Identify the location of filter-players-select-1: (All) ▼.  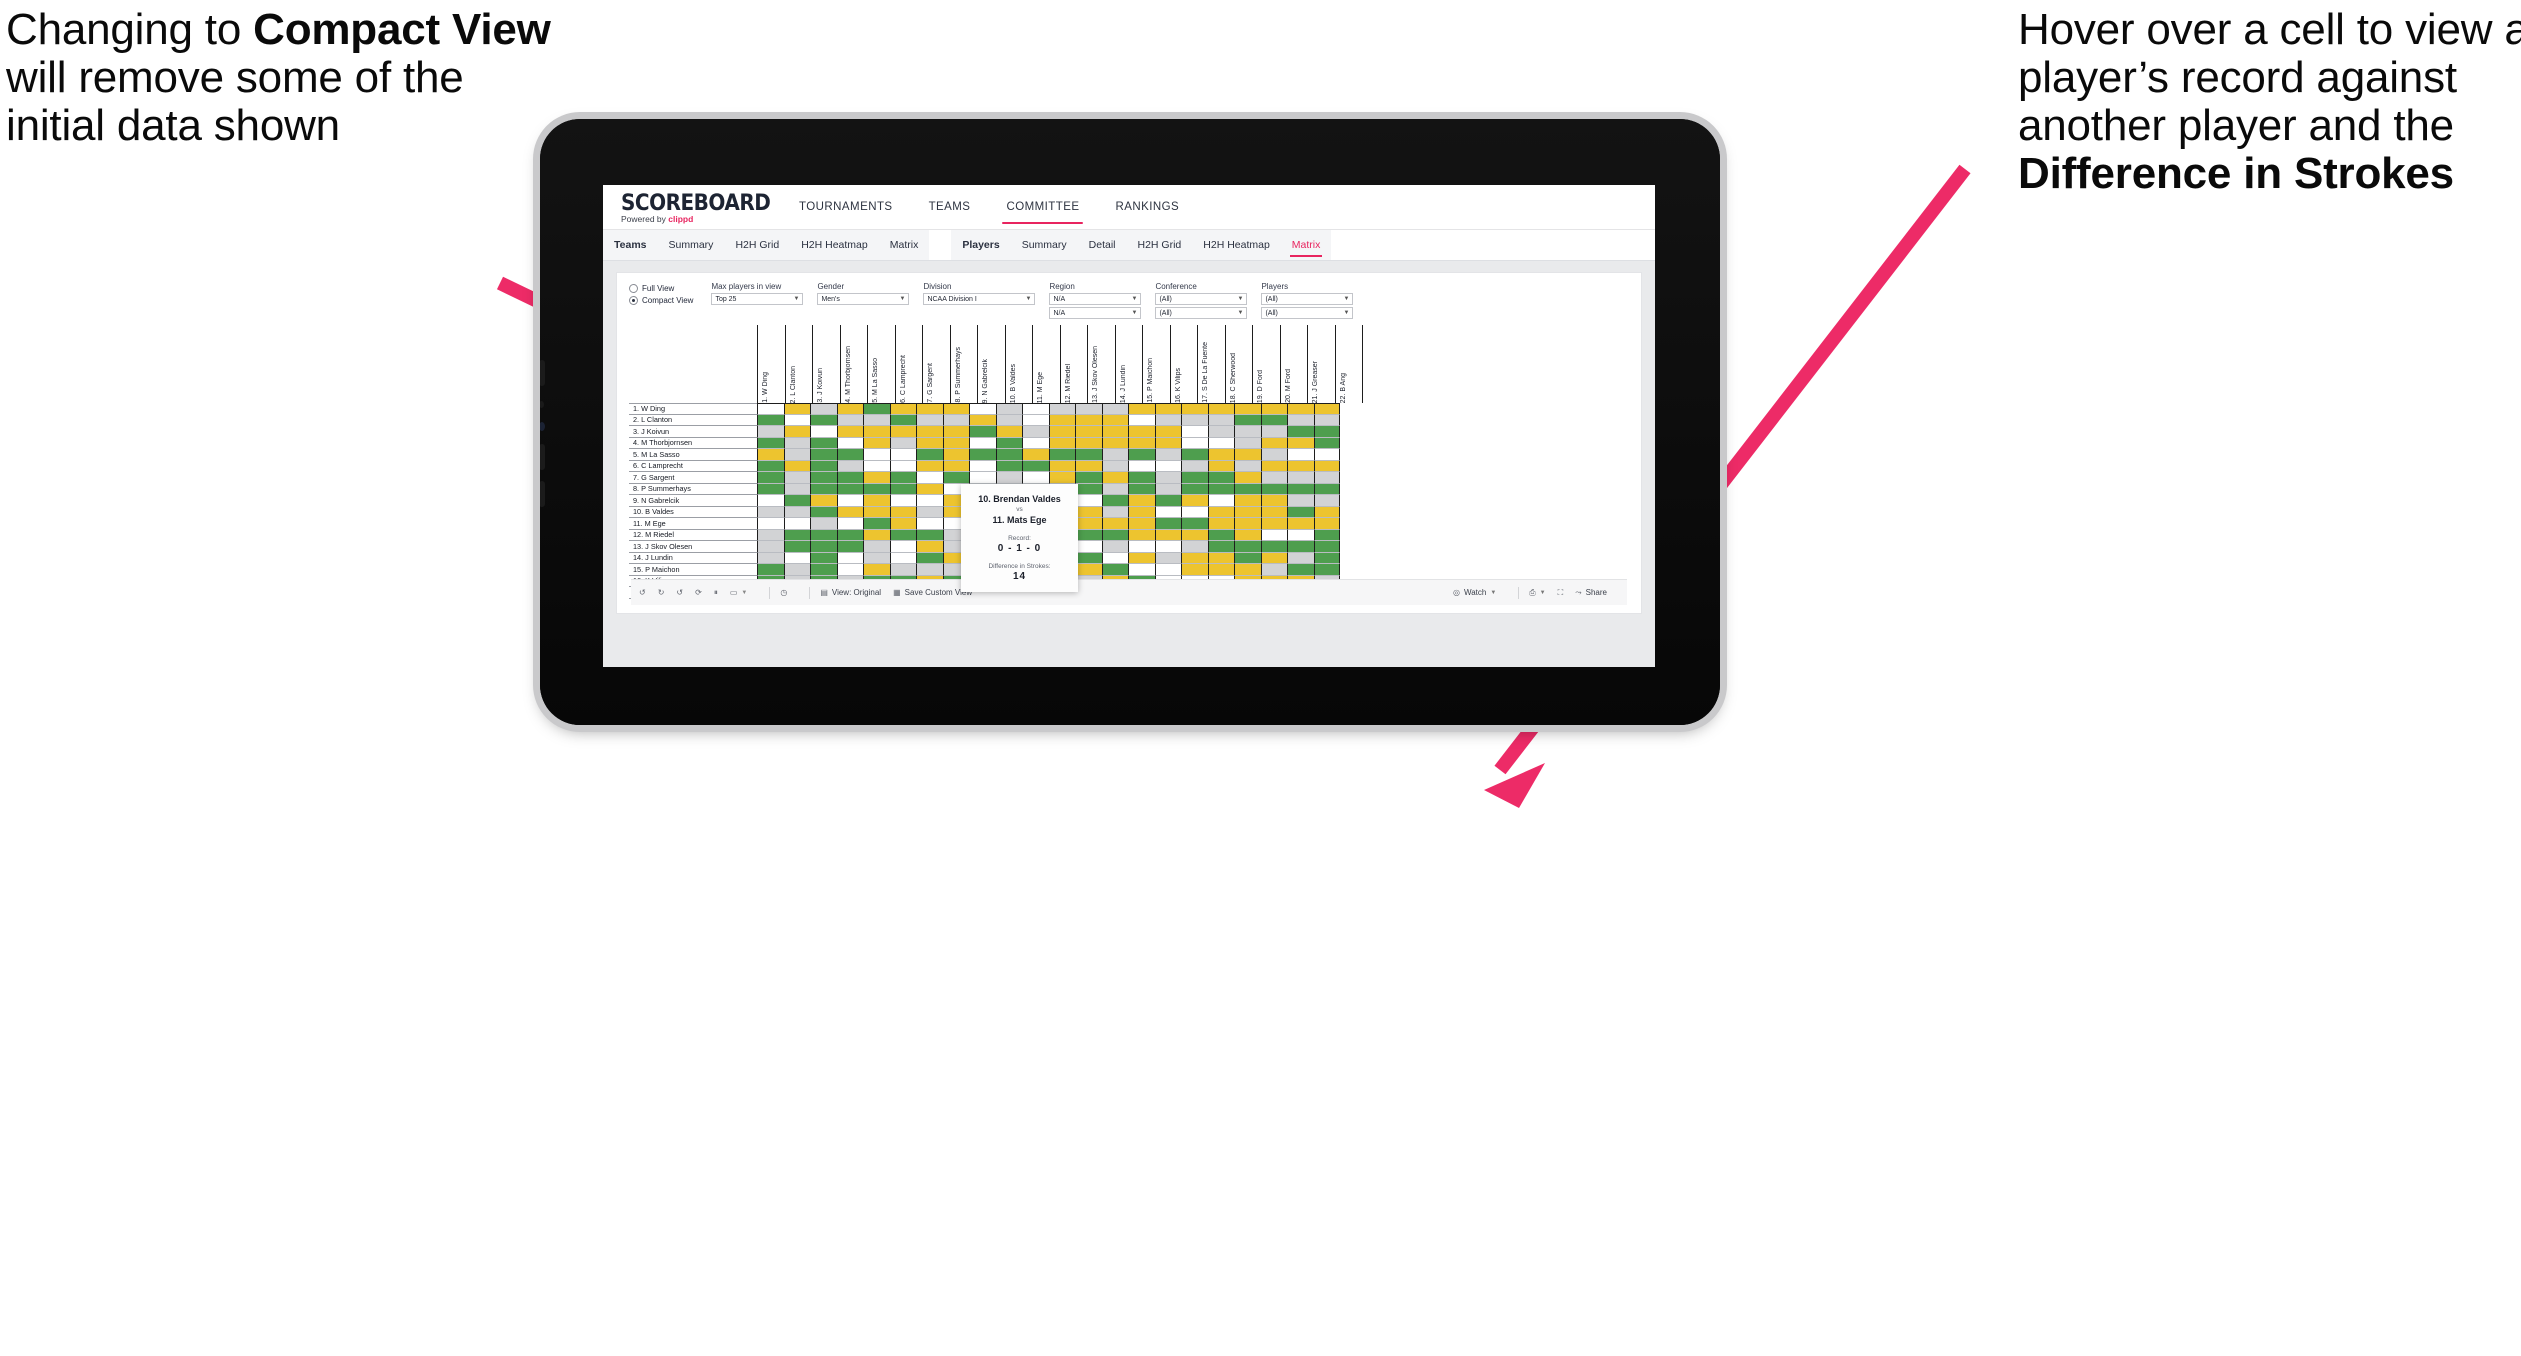
(1307, 299).